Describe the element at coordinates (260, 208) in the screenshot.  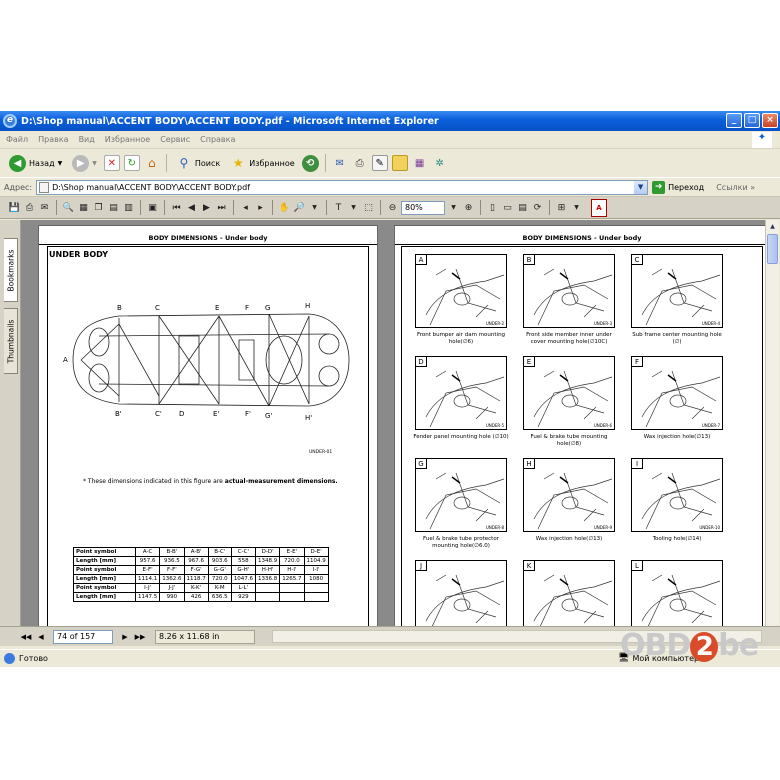
I see `go-forward-icon: ▸` at that location.